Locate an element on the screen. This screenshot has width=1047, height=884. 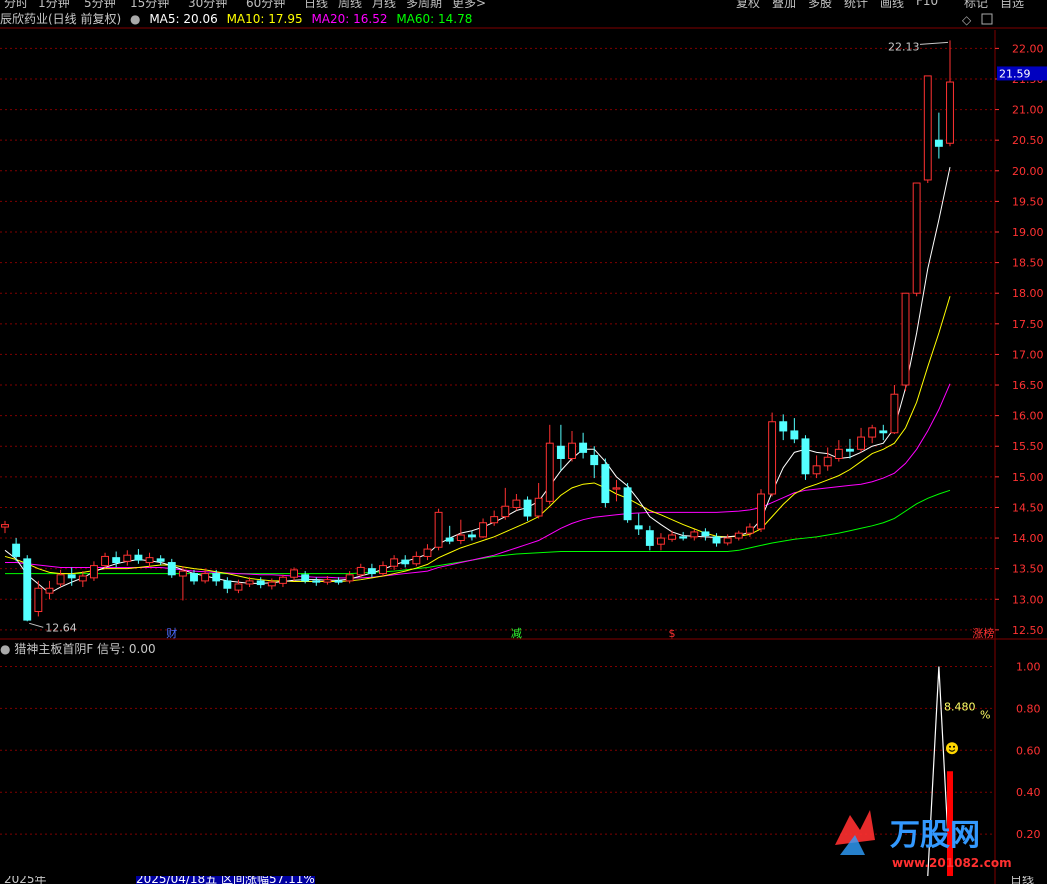
y-tick-label: 13.00 is located at coordinates (1028, 599).